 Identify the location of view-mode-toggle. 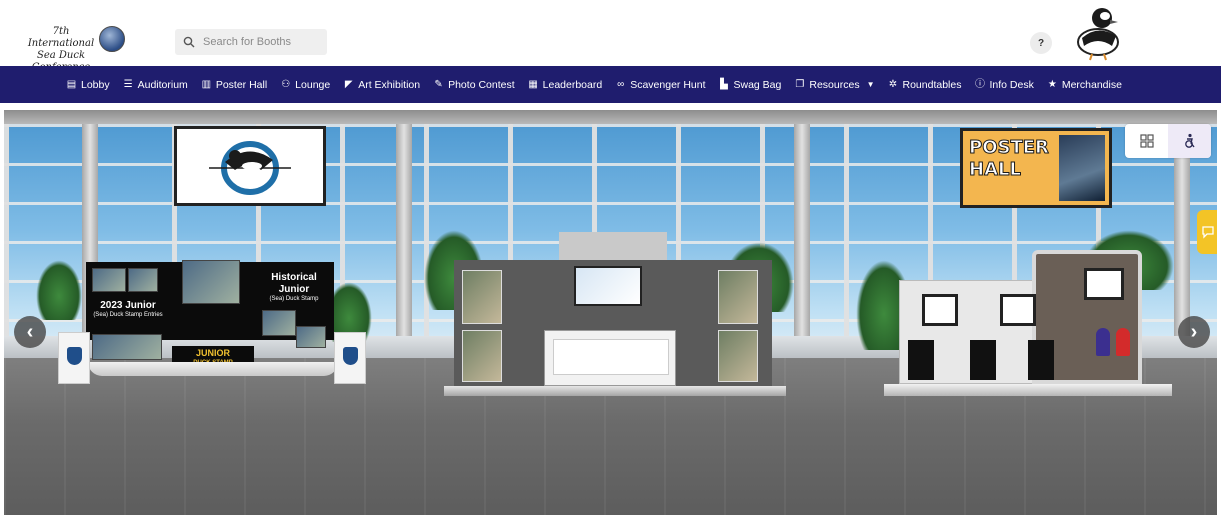
(1168, 141).